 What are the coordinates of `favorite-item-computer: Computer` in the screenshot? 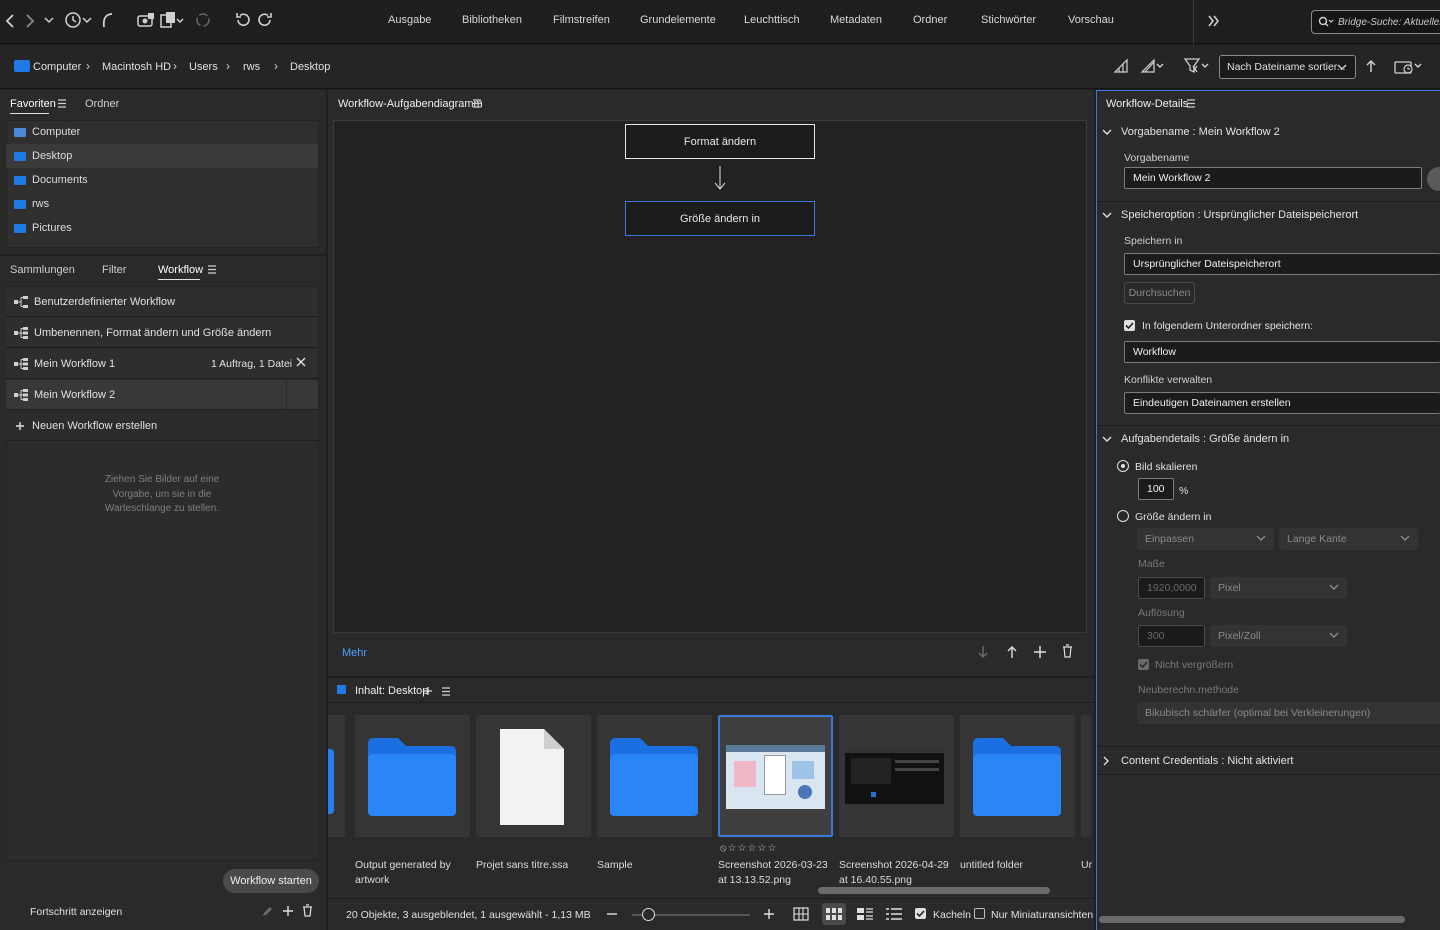 It's located at (162, 132).